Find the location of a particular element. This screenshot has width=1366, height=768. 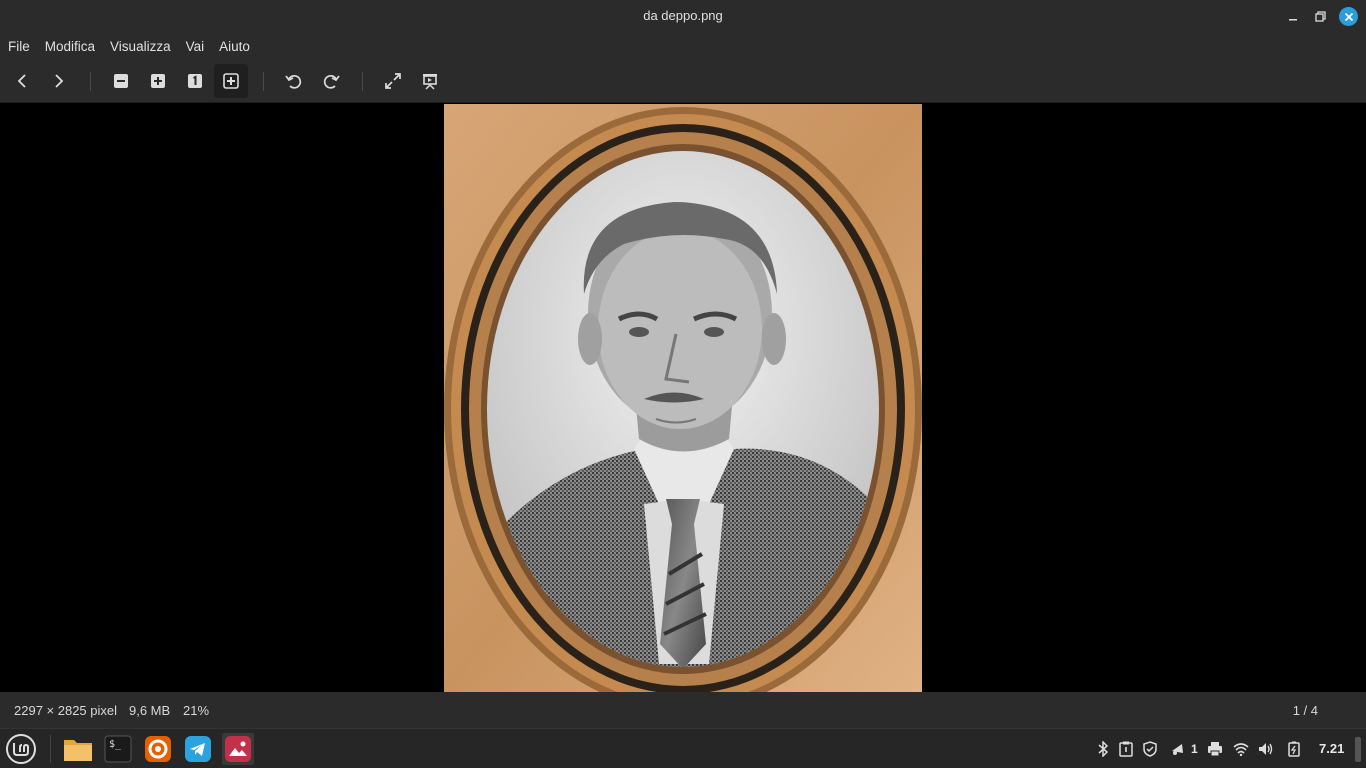

rotate-right-icon is located at coordinates (331, 81).